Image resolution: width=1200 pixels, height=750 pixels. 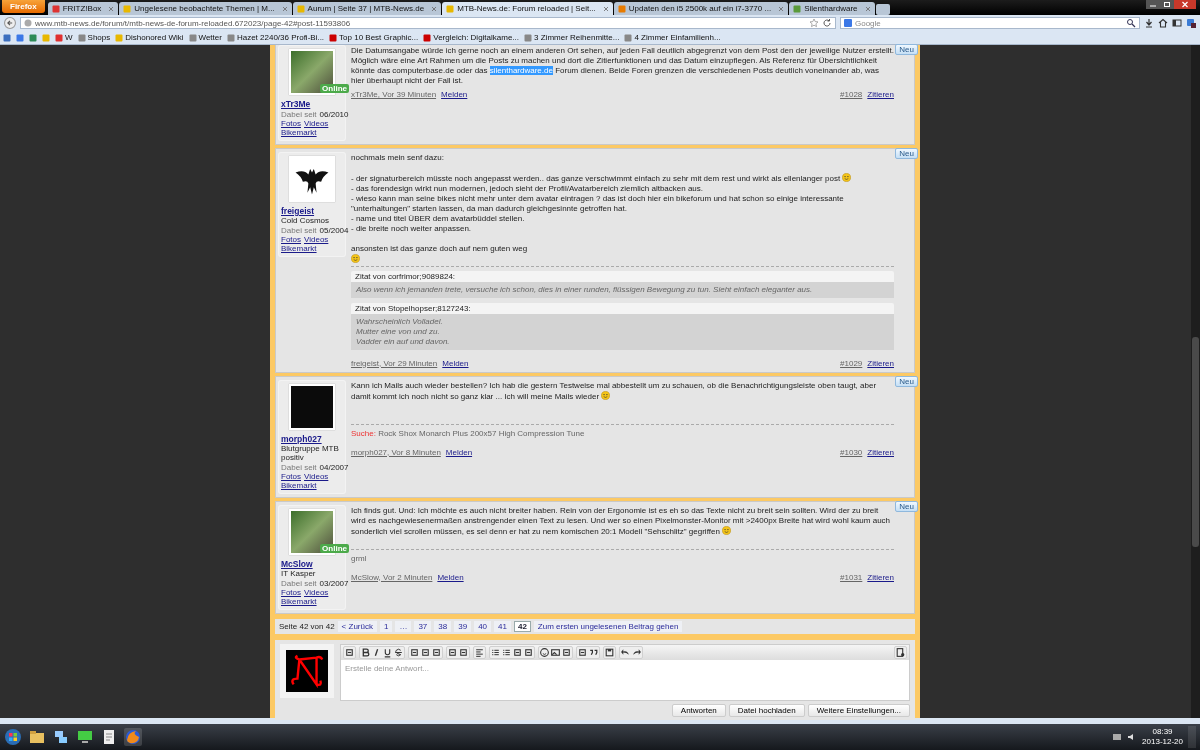 I want to click on bookmark-item: W, so click(x=64, y=37).